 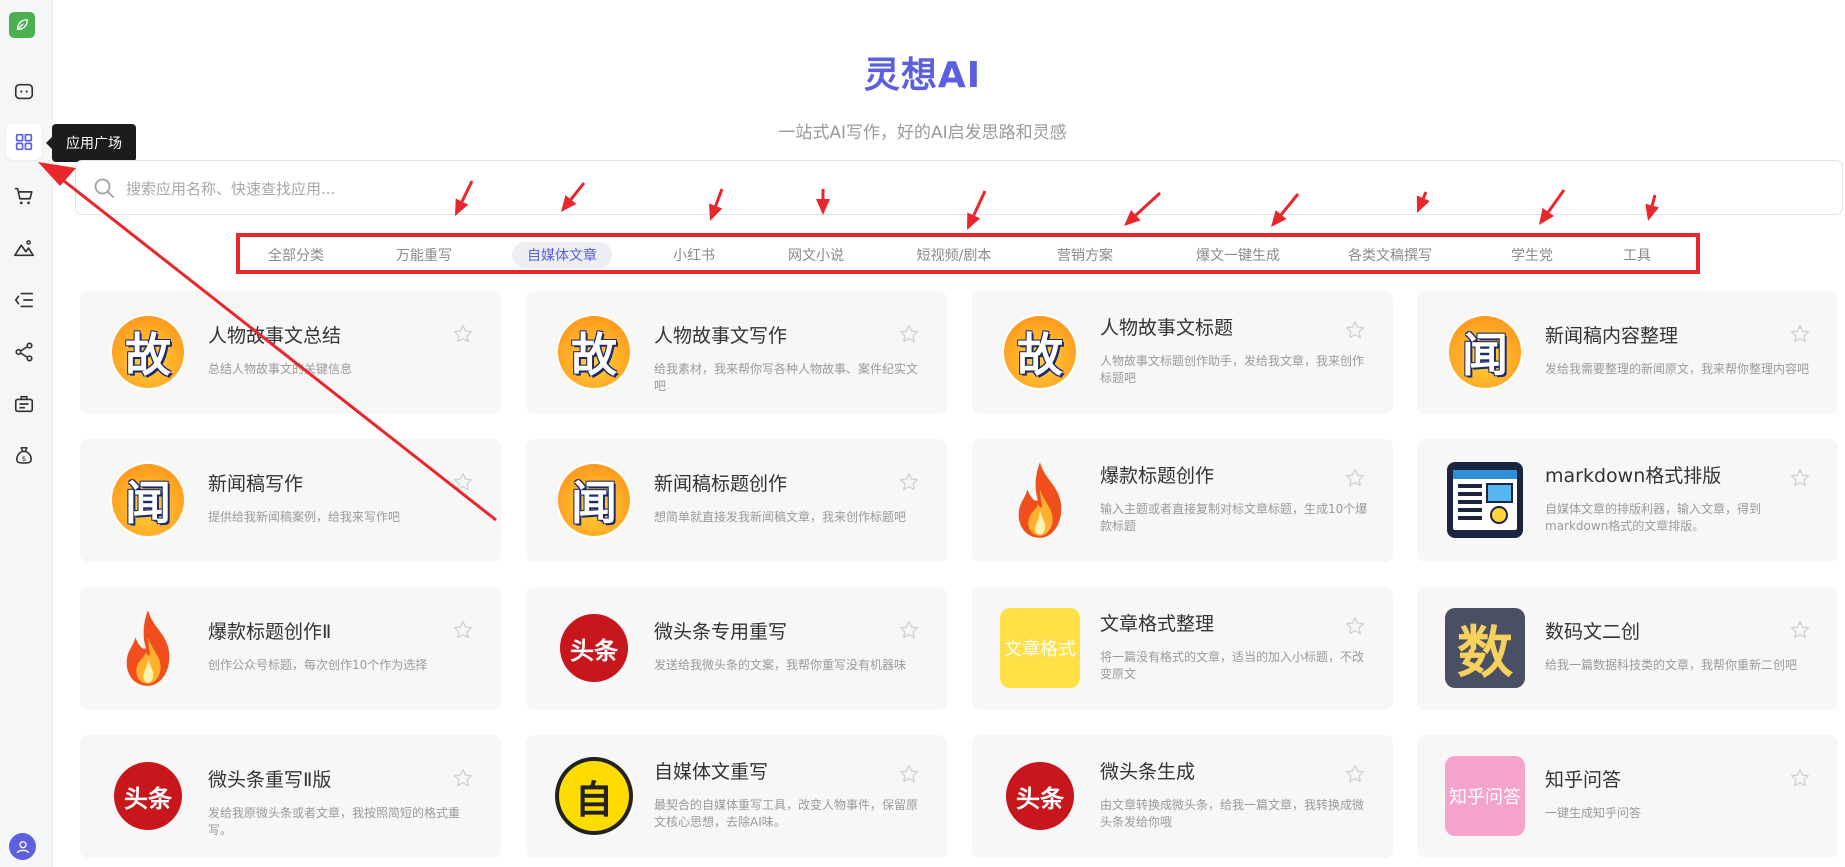 What do you see at coordinates (1627, 796) in the screenshot?
I see `app-card: 知乎问答 知乎问答一键生成知乎问答` at bounding box center [1627, 796].